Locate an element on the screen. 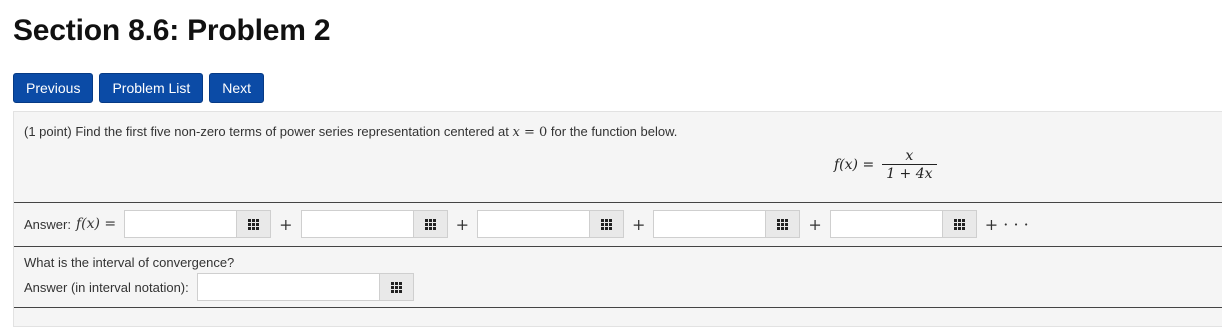 Image resolution: width=1222 pixels, height=331 pixels. answer-row: Answer: f(x) = + + + + + · · · is located at coordinates (530, 224).